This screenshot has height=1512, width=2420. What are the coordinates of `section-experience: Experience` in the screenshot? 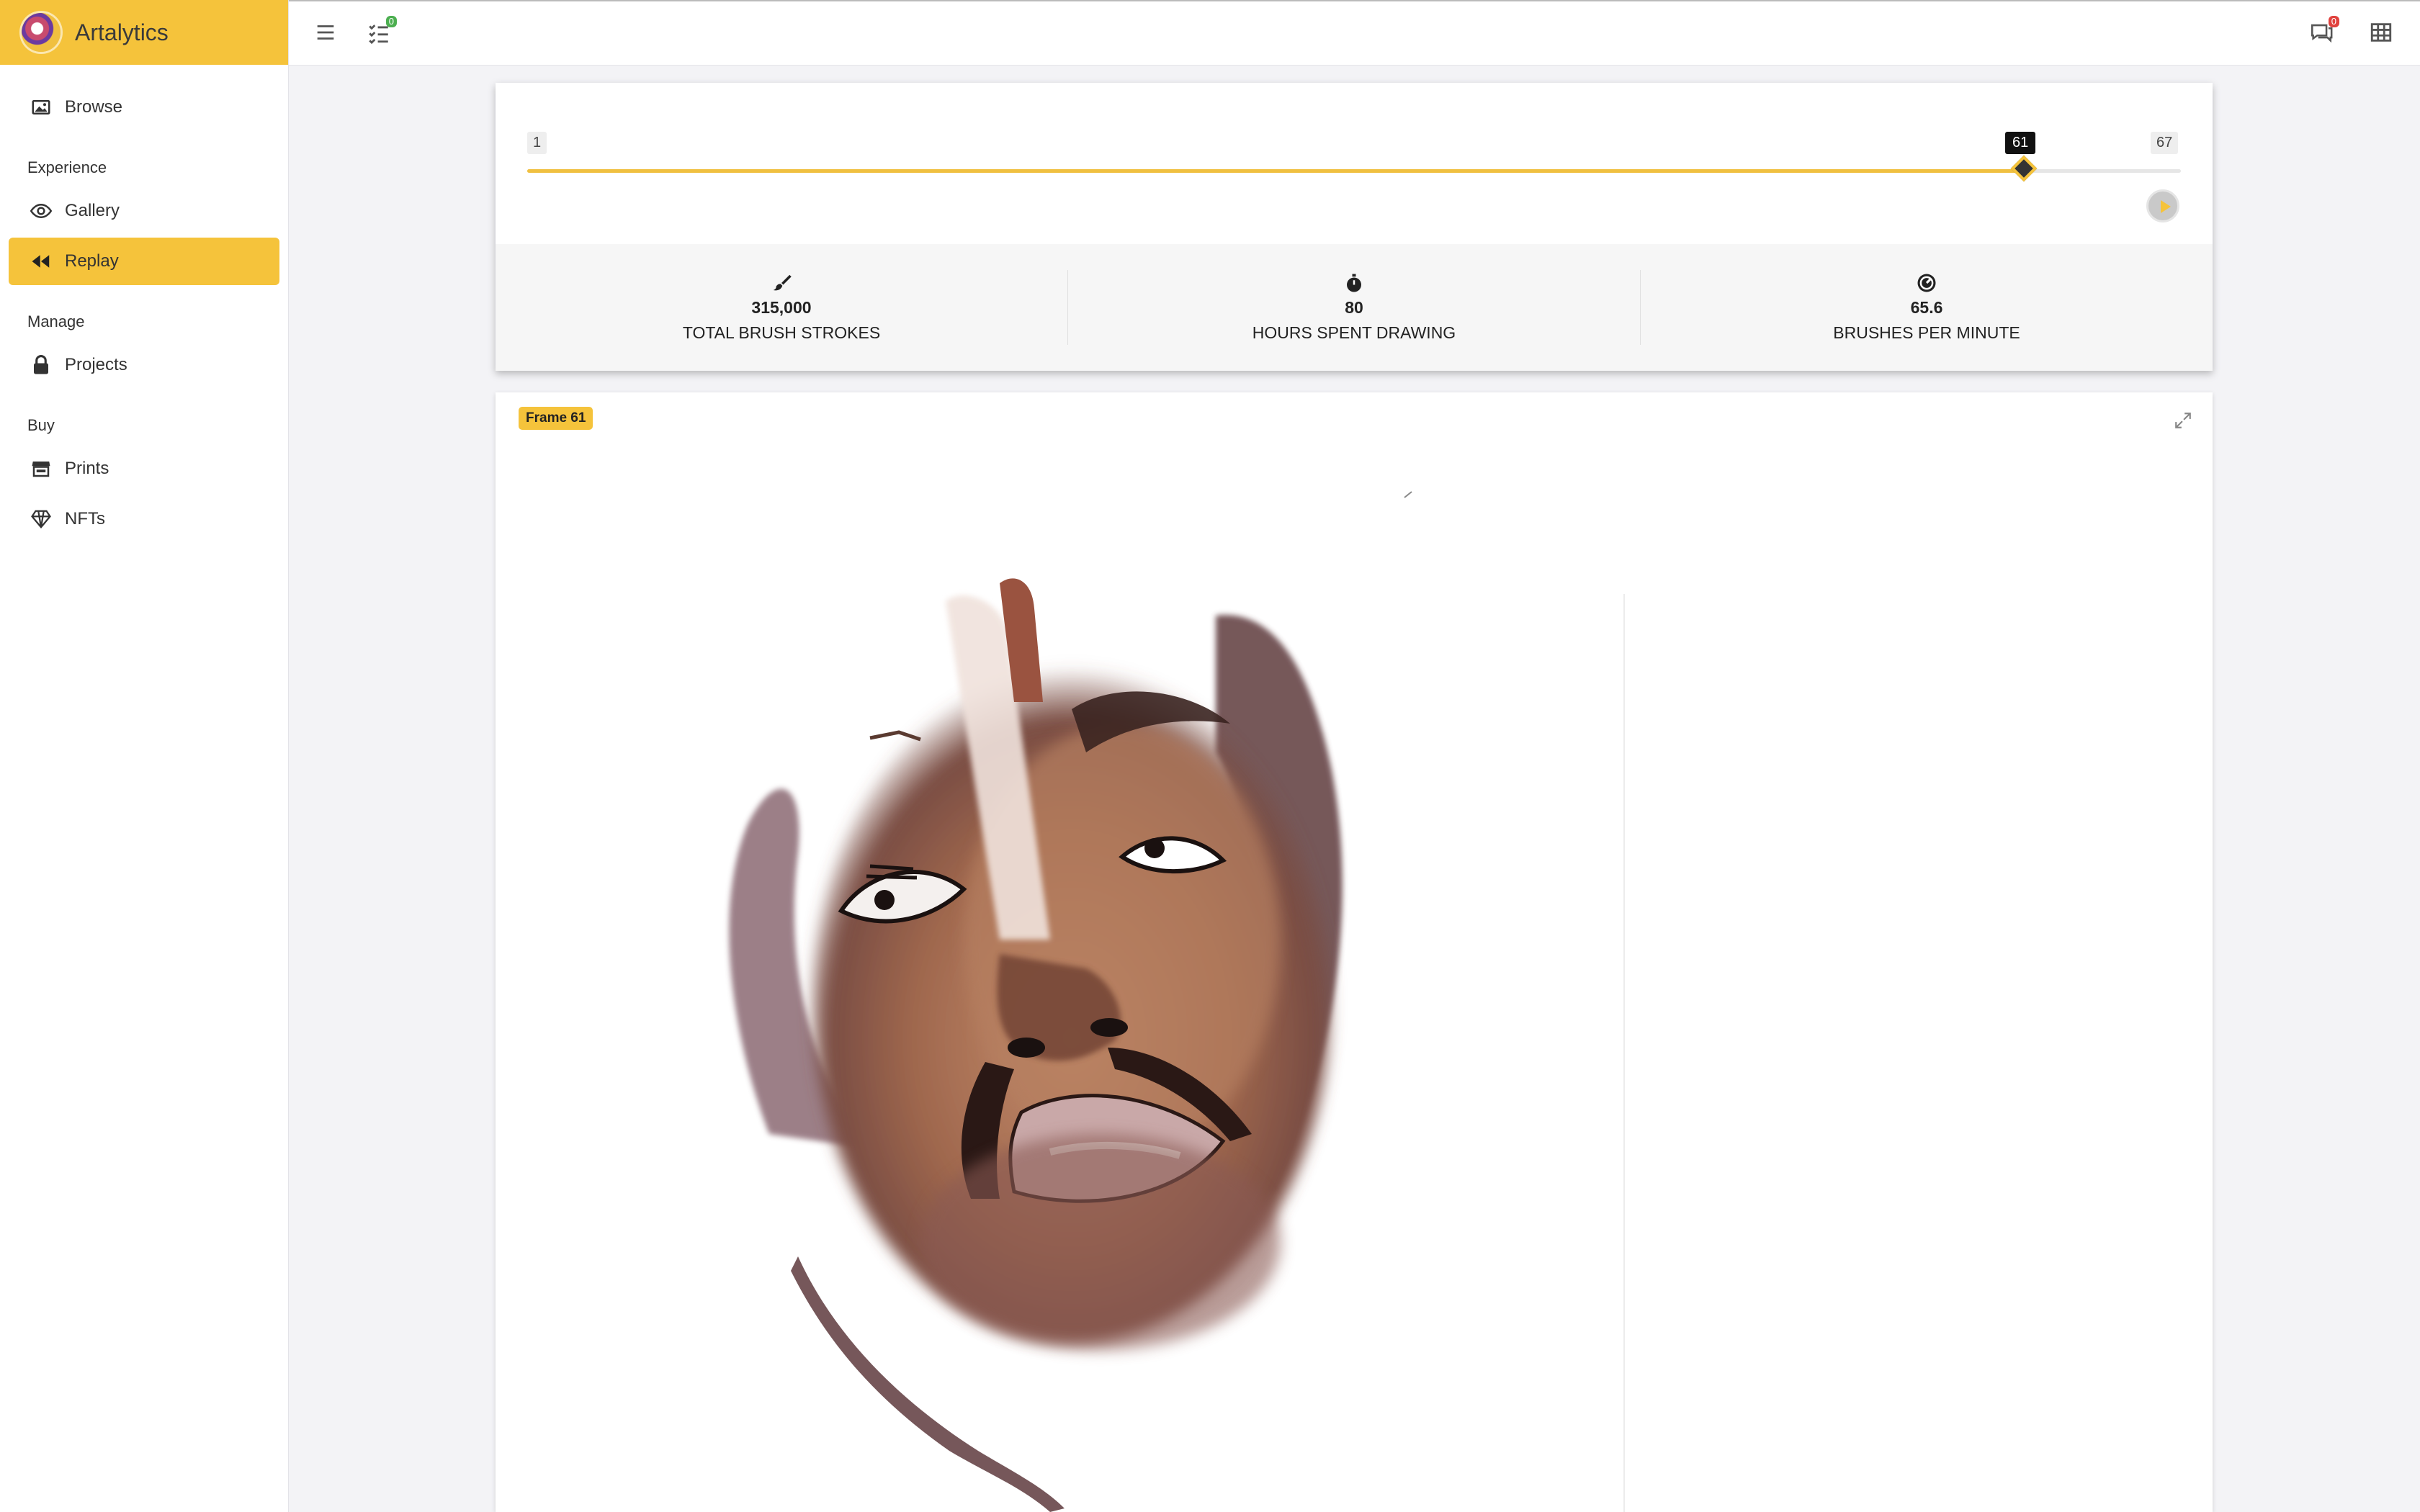 It's located at (67, 167).